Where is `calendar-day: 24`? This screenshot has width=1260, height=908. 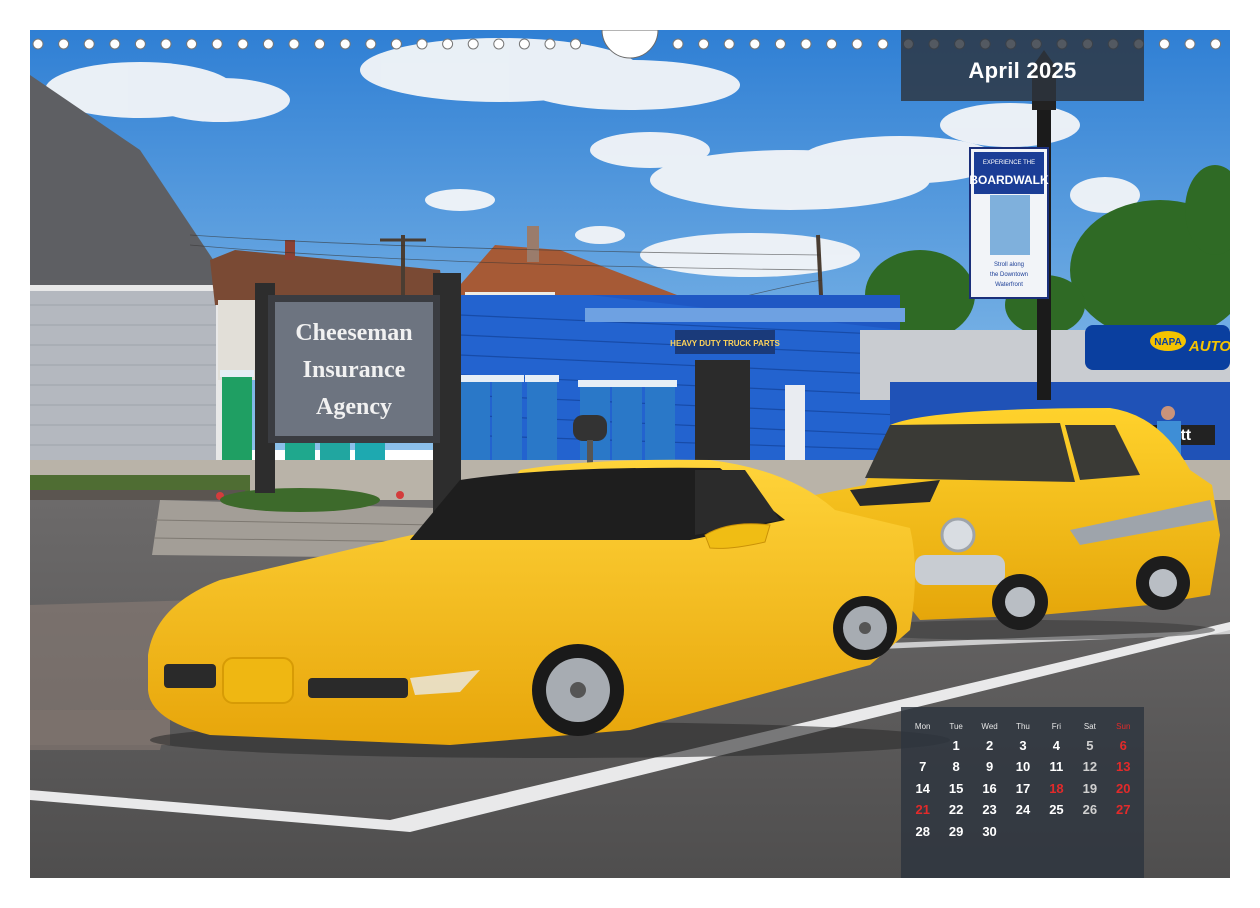
calendar-day: 24 is located at coordinates (1023, 810).